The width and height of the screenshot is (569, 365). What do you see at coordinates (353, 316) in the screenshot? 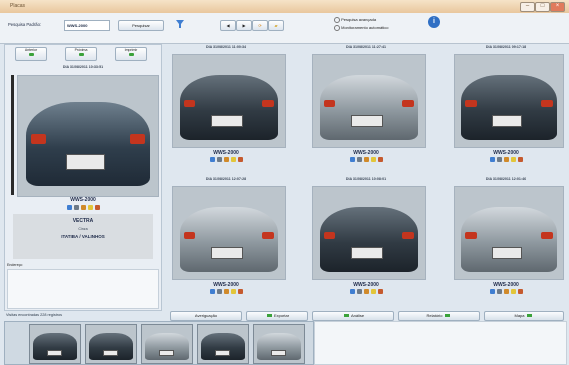
I see `tab-analise: Análise` at bounding box center [353, 316].